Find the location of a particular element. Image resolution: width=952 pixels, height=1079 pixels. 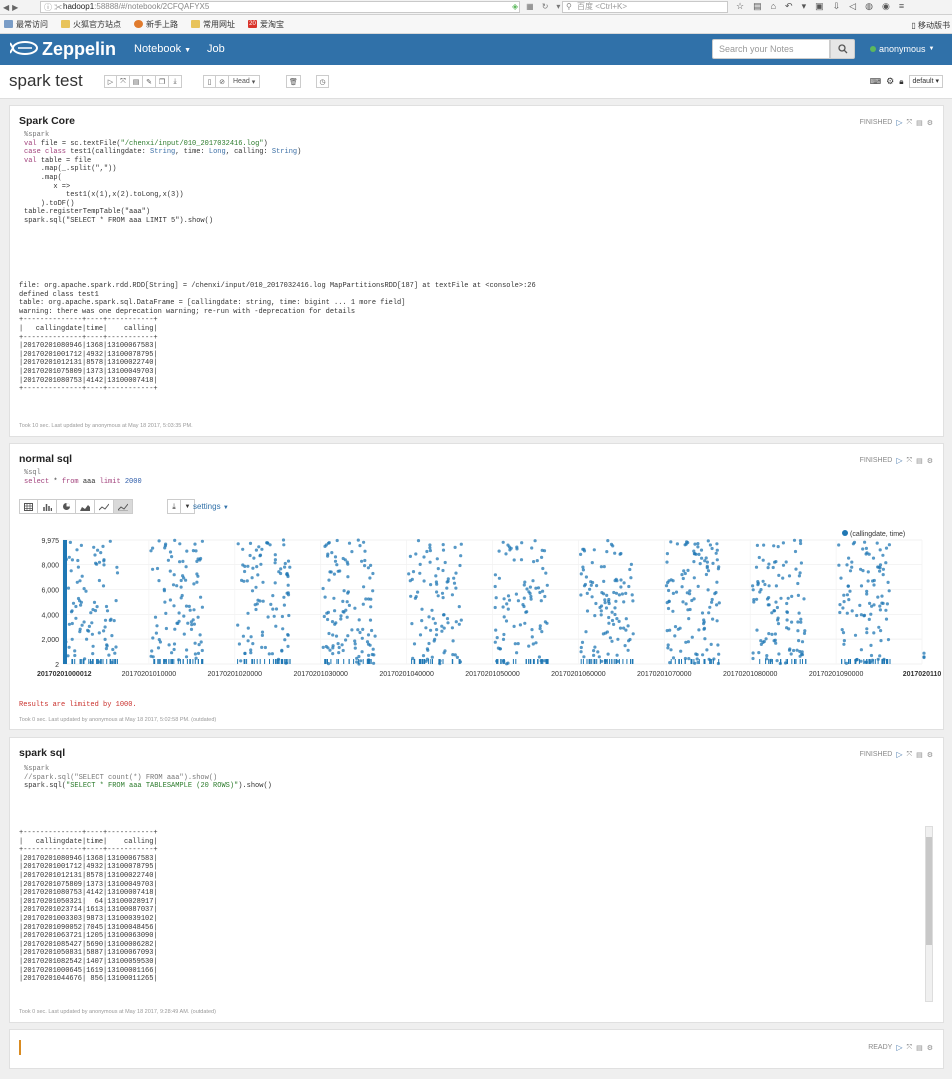

scatter-chart-button is located at coordinates (123, 506).